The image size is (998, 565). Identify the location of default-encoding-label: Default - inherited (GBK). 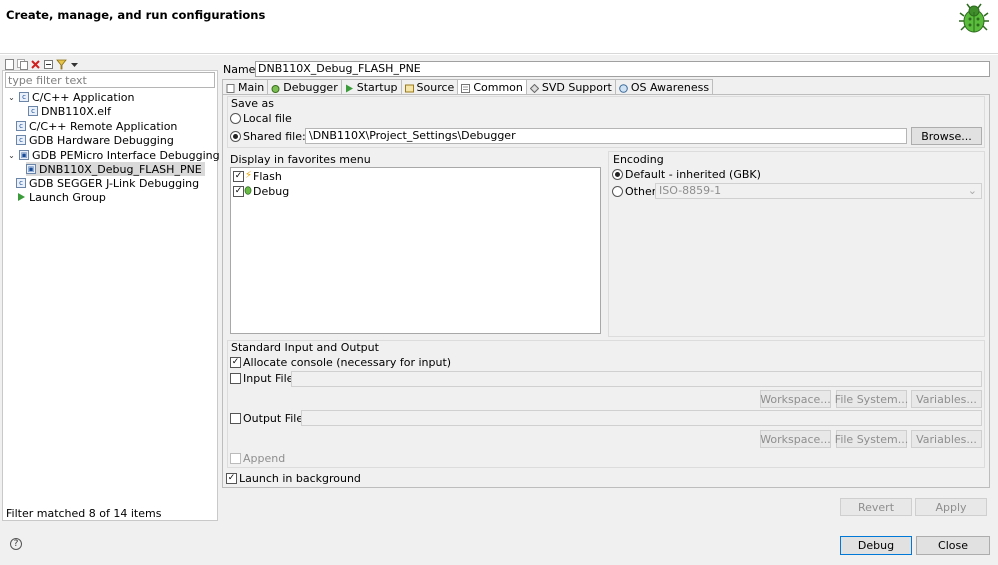
(693, 174).